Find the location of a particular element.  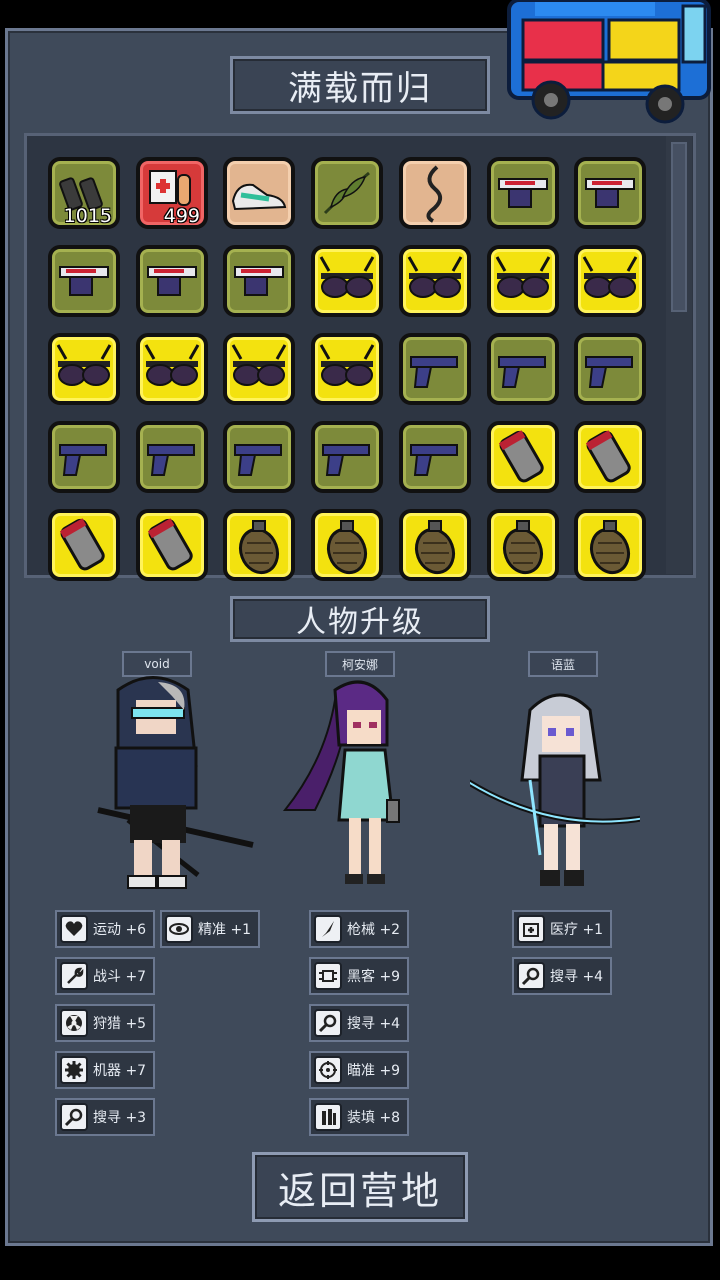

stat-badge: 机器 +7 is located at coordinates (105, 1070).